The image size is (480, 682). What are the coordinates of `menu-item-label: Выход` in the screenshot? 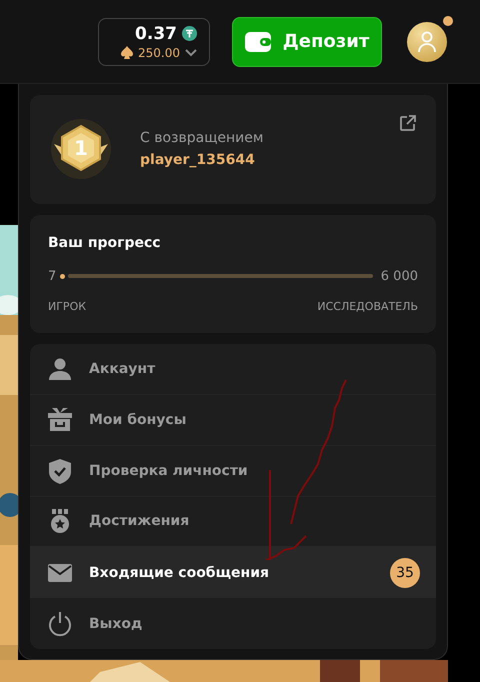 It's located at (116, 624).